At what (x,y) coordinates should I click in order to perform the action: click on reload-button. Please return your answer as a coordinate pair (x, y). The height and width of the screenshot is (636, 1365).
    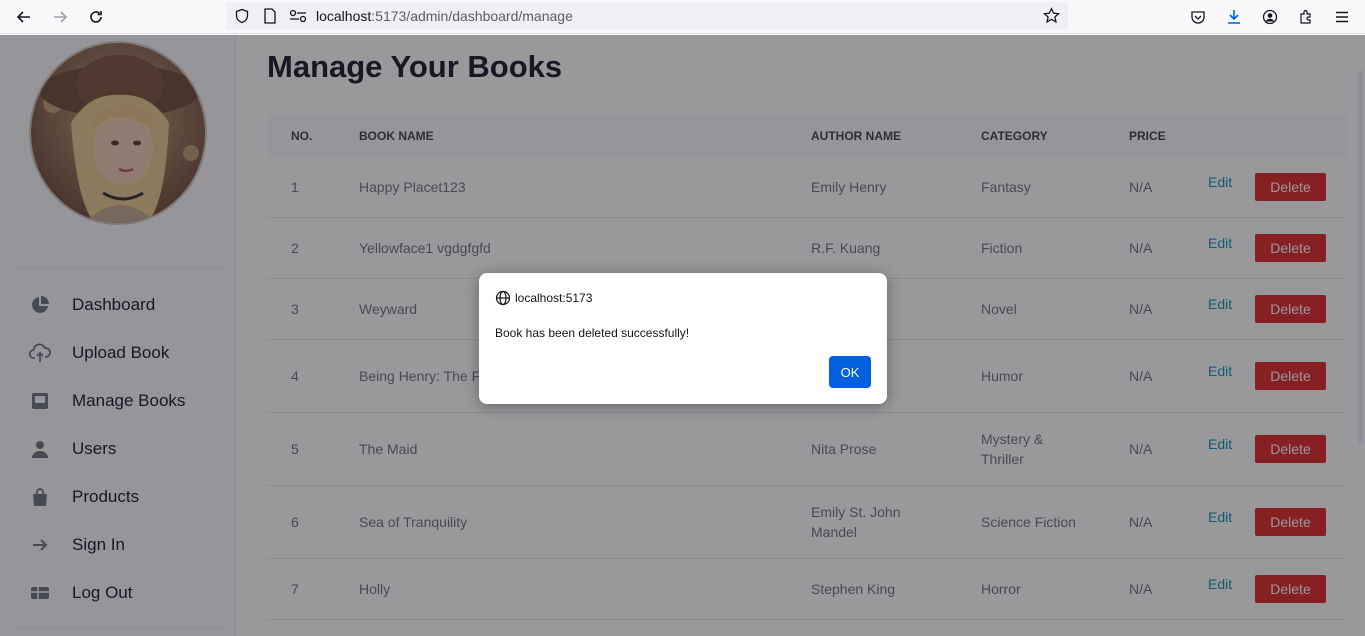
    Looking at the image, I should click on (96, 17).